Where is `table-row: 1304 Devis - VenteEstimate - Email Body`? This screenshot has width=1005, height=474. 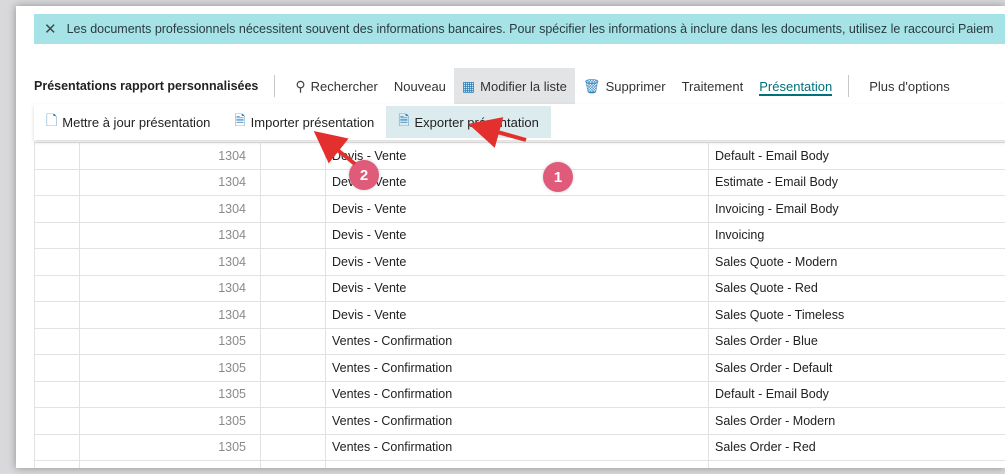
table-row: 1304 Devis - VenteEstimate - Email Body is located at coordinates (519, 182).